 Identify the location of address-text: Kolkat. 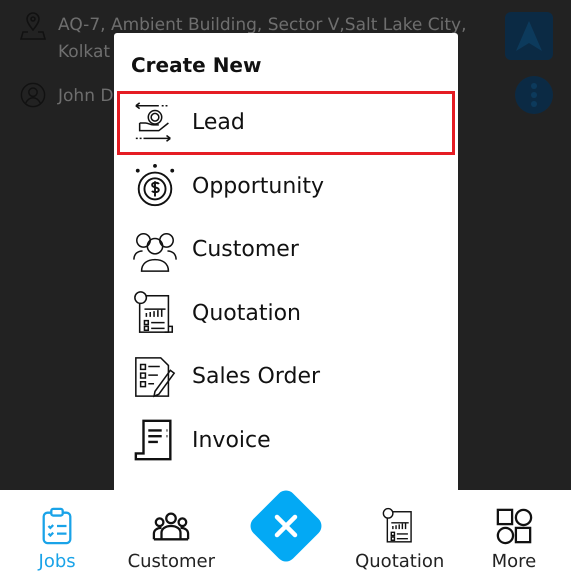
(84, 52).